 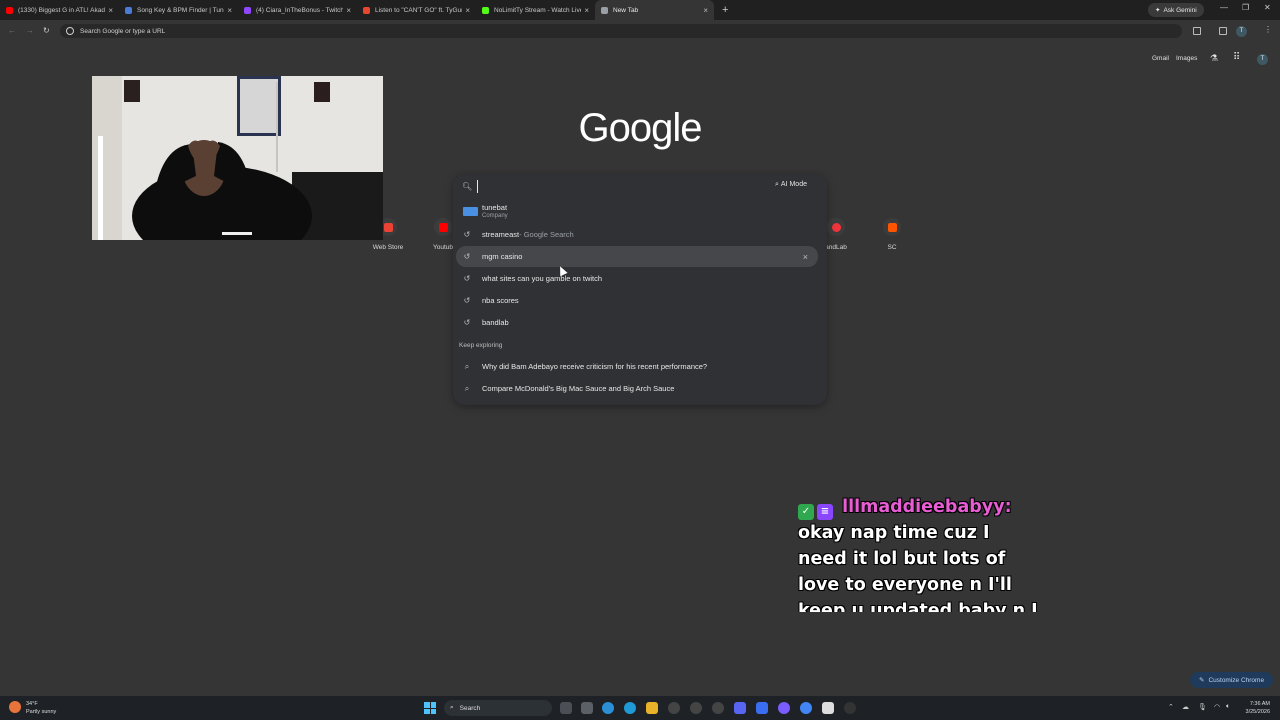 What do you see at coordinates (1236, 57) in the screenshot?
I see `apps-grid-icon: ⠿` at bounding box center [1236, 57].